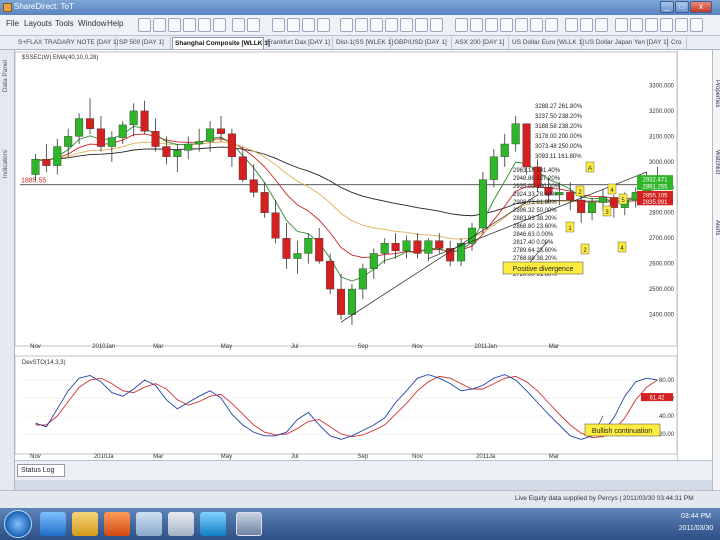  I want to click on tool-watchlist: Watchlist, so click(717, 162).